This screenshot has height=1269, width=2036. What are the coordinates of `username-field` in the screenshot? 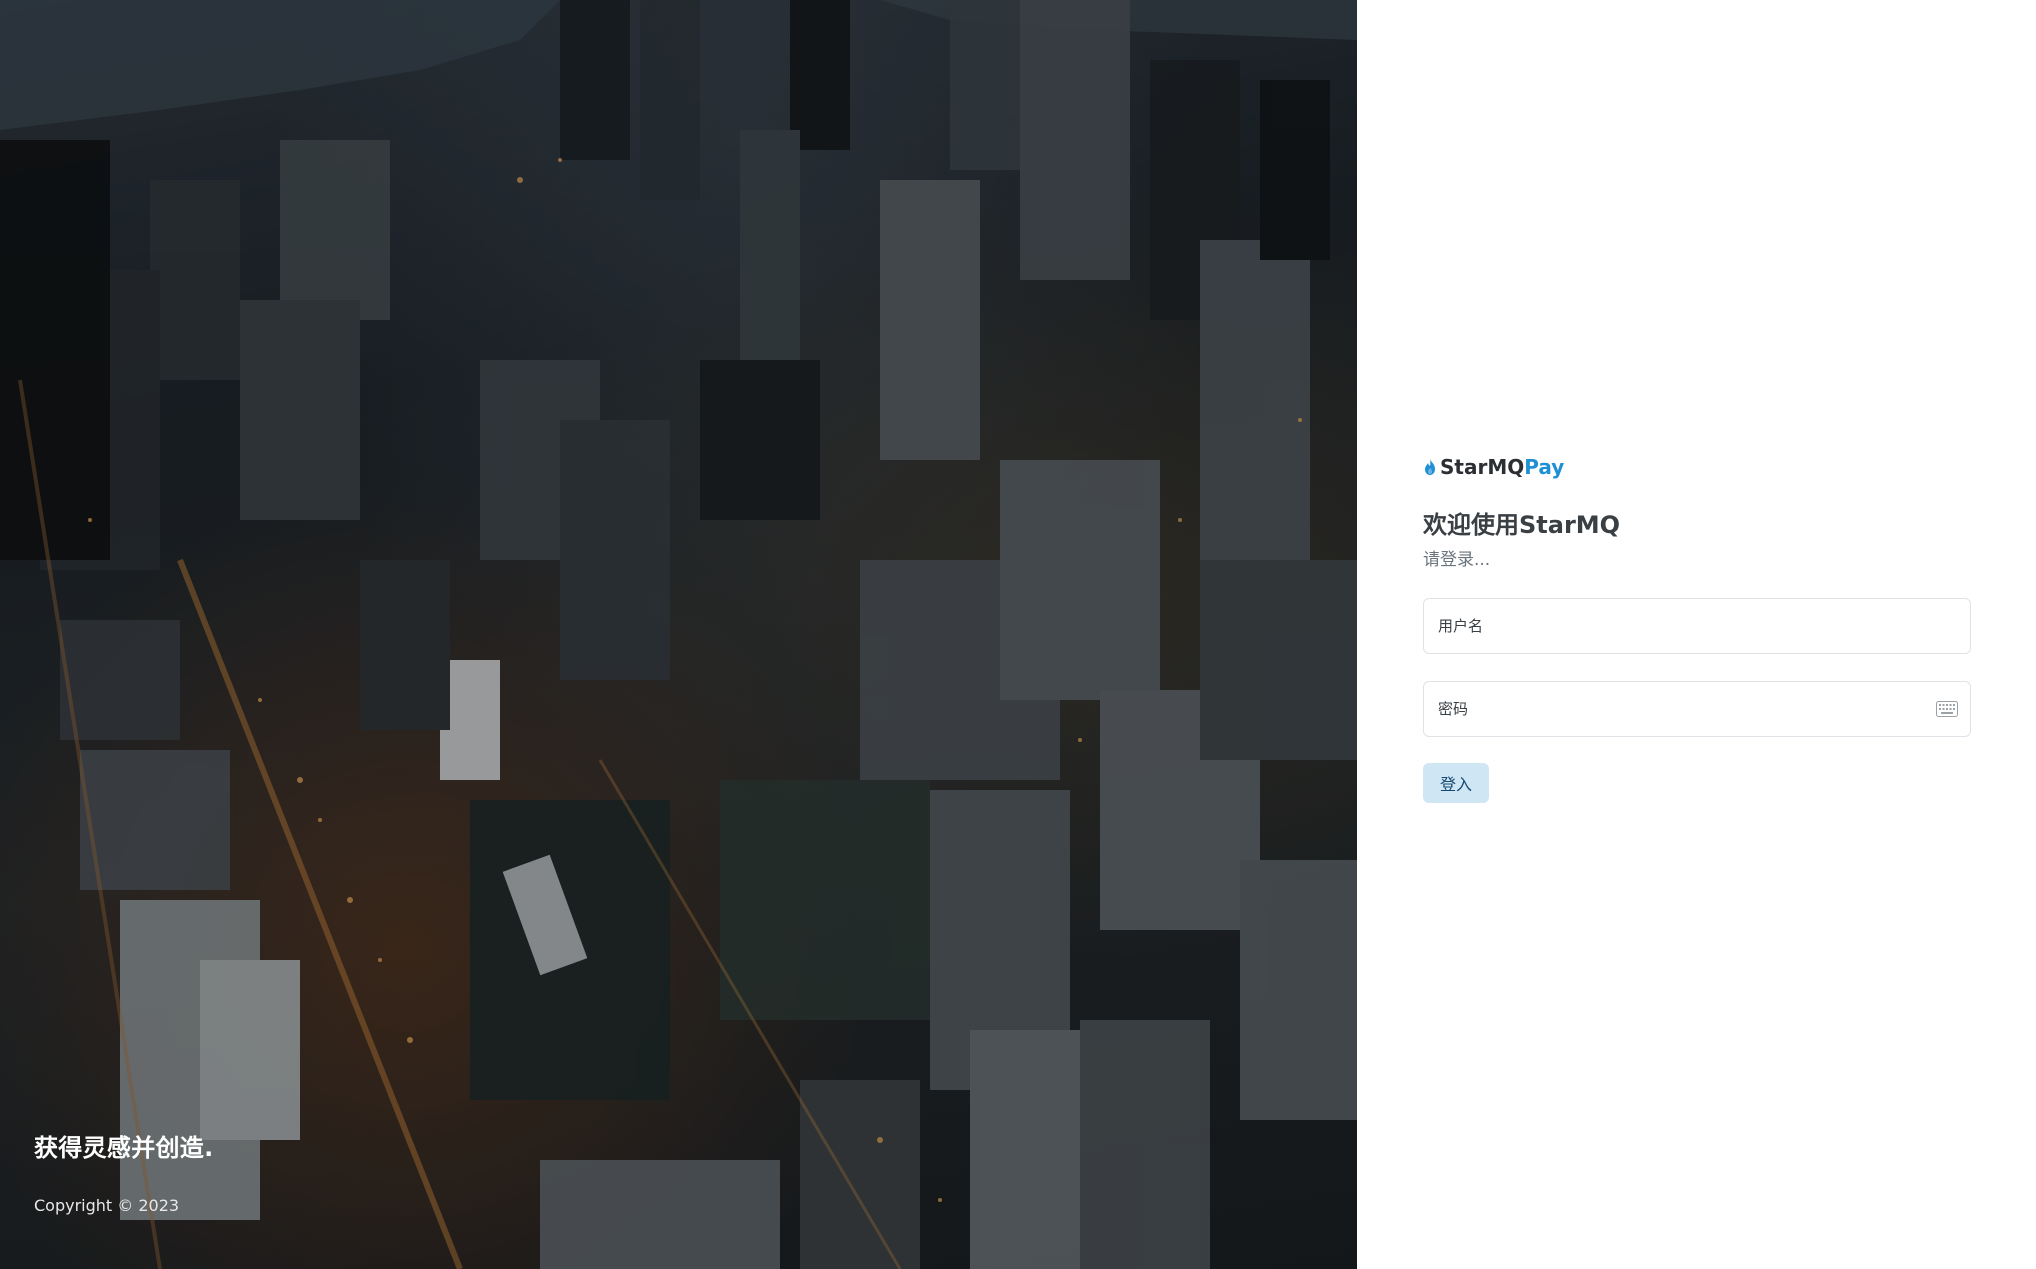 It's located at (1697, 626).